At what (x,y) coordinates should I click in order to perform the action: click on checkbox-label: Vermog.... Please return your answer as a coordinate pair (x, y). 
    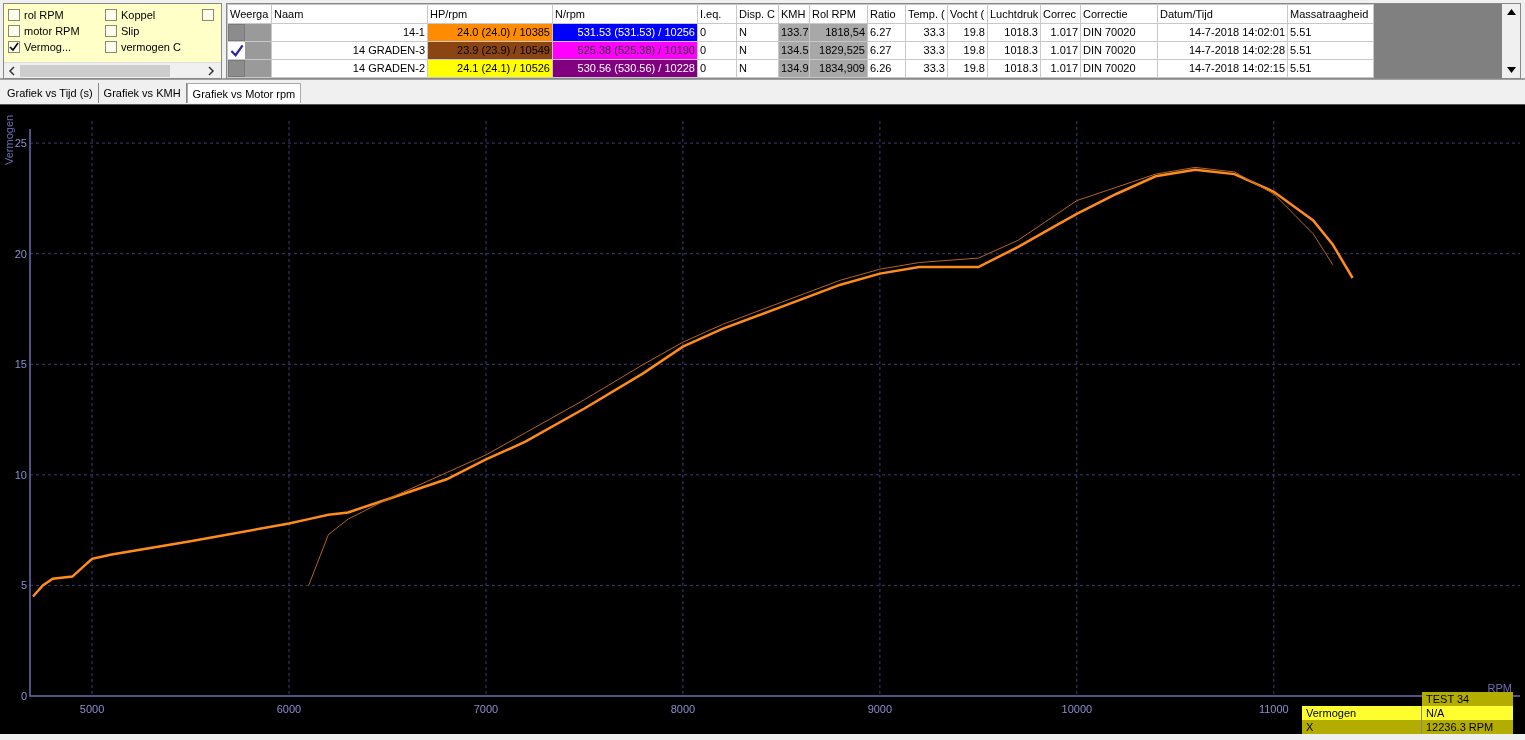
    Looking at the image, I should click on (48, 47).